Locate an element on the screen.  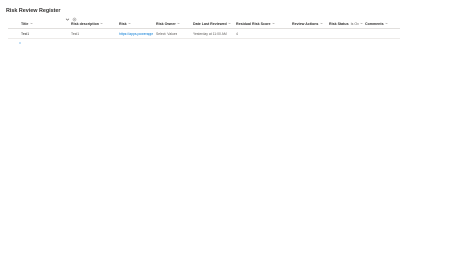
column-header-residual-risk-score: Residual Risk Score is located at coordinates (255, 23).